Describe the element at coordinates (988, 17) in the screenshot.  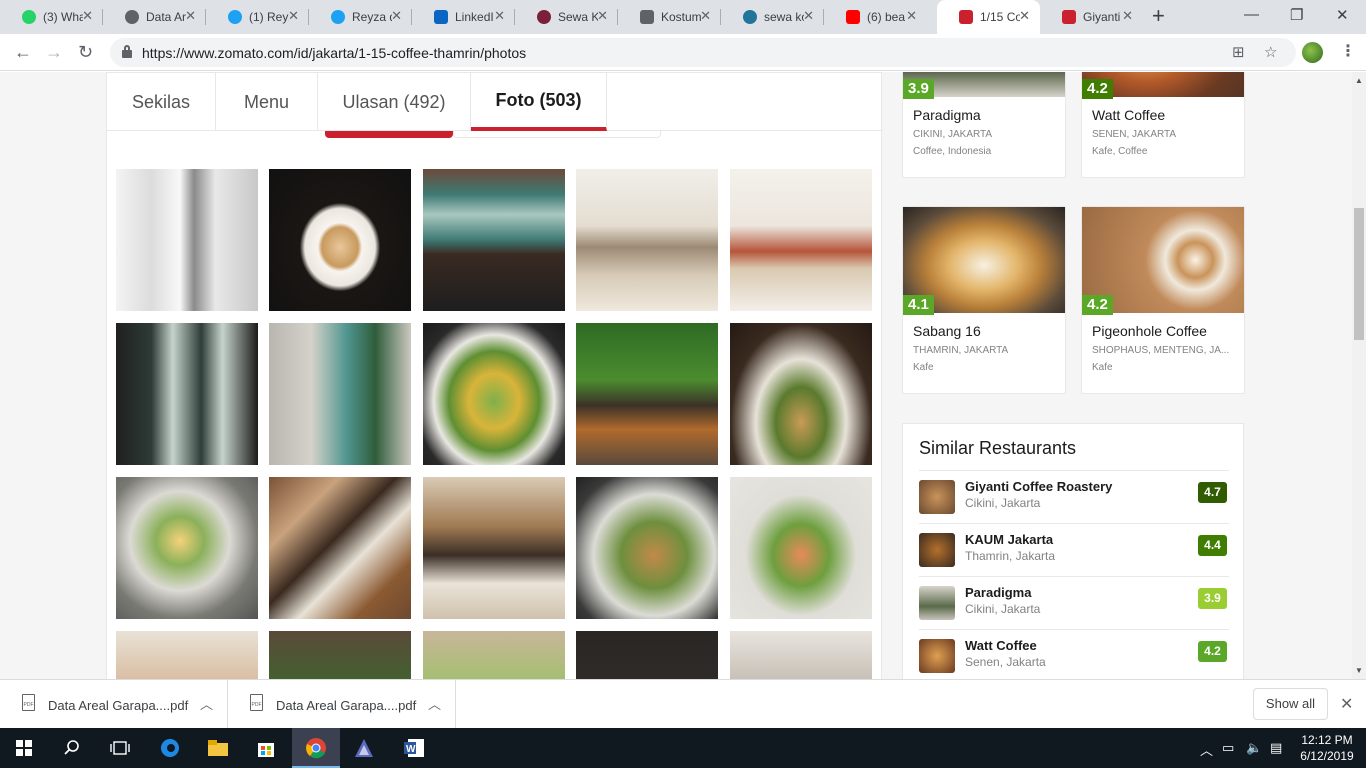
I see `browser-tab-active: 1/15 Co ✕` at that location.